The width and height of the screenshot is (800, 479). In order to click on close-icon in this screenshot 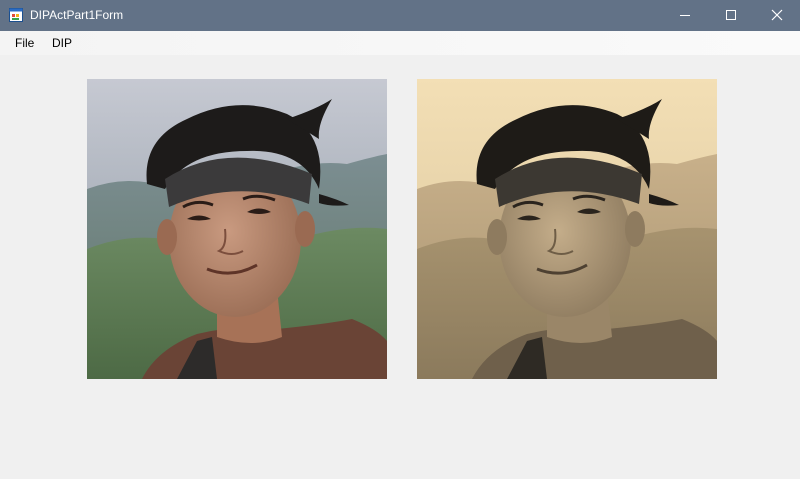, I will do `click(777, 15)`.